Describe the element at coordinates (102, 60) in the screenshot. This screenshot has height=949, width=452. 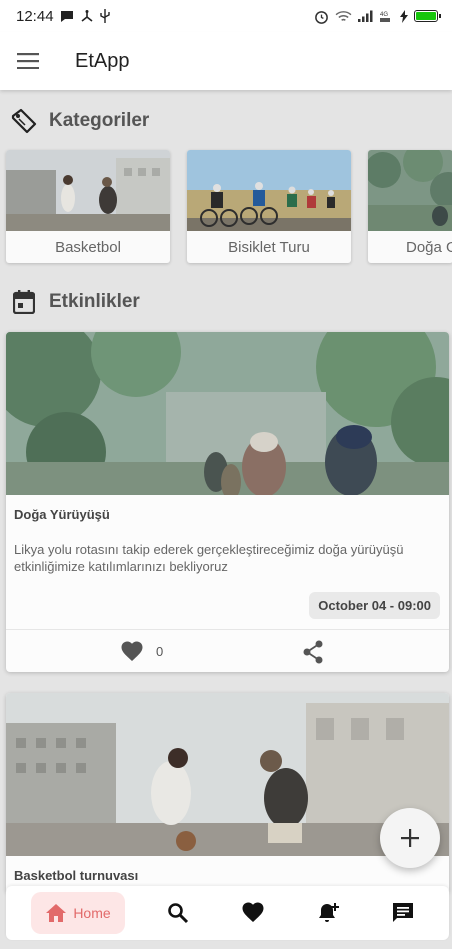
I see `app-title: EtApp` at that location.